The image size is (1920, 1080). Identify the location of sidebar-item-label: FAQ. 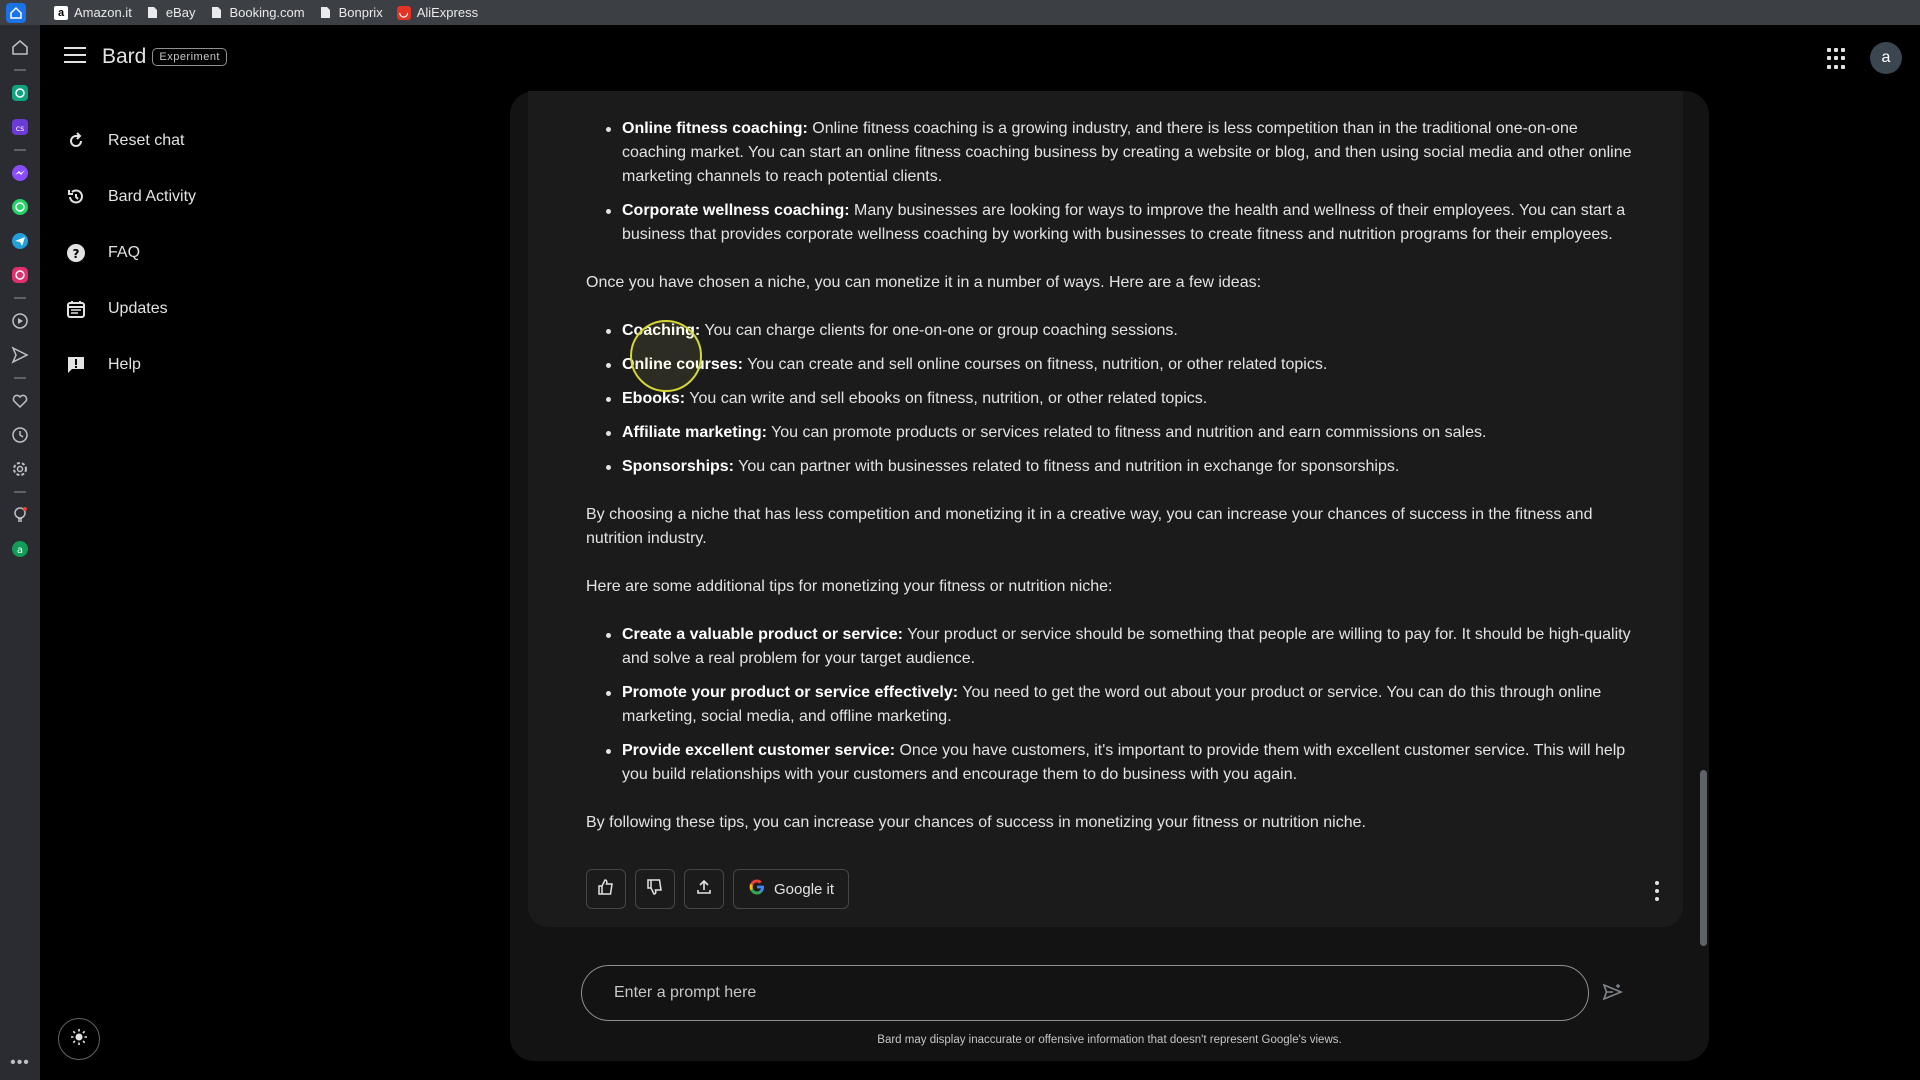
(124, 252).